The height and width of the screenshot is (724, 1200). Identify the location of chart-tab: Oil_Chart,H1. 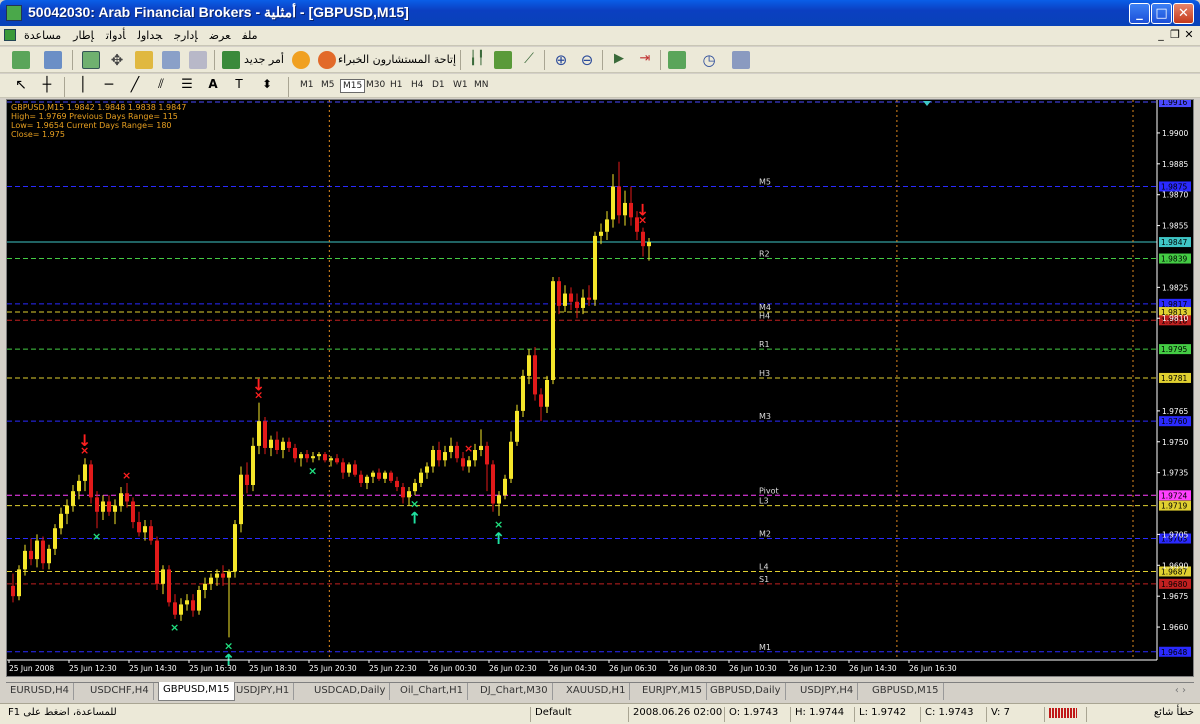
(432, 691).